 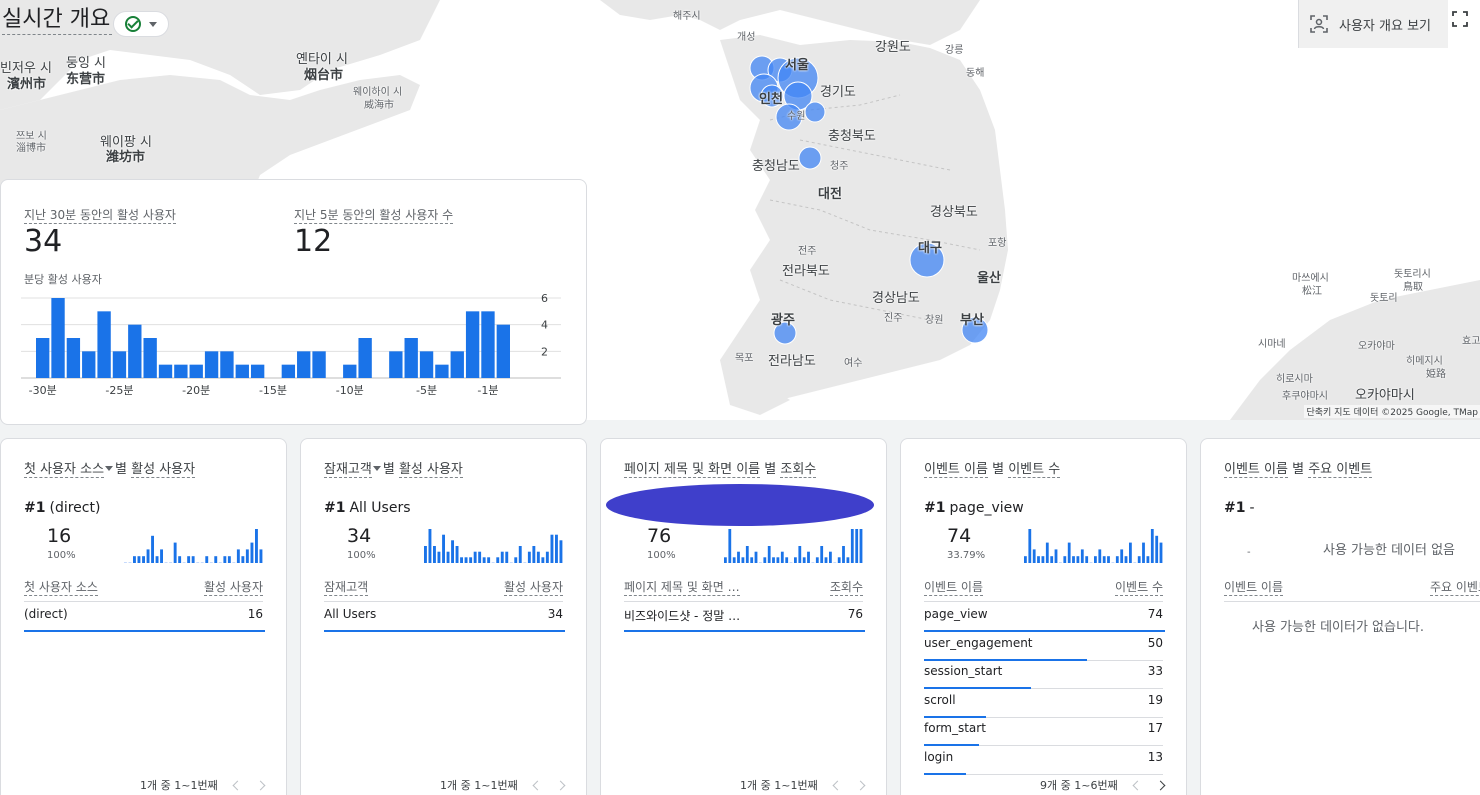 What do you see at coordinates (798, 470) in the screenshot?
I see `card-title-metric: 조회수` at bounding box center [798, 470].